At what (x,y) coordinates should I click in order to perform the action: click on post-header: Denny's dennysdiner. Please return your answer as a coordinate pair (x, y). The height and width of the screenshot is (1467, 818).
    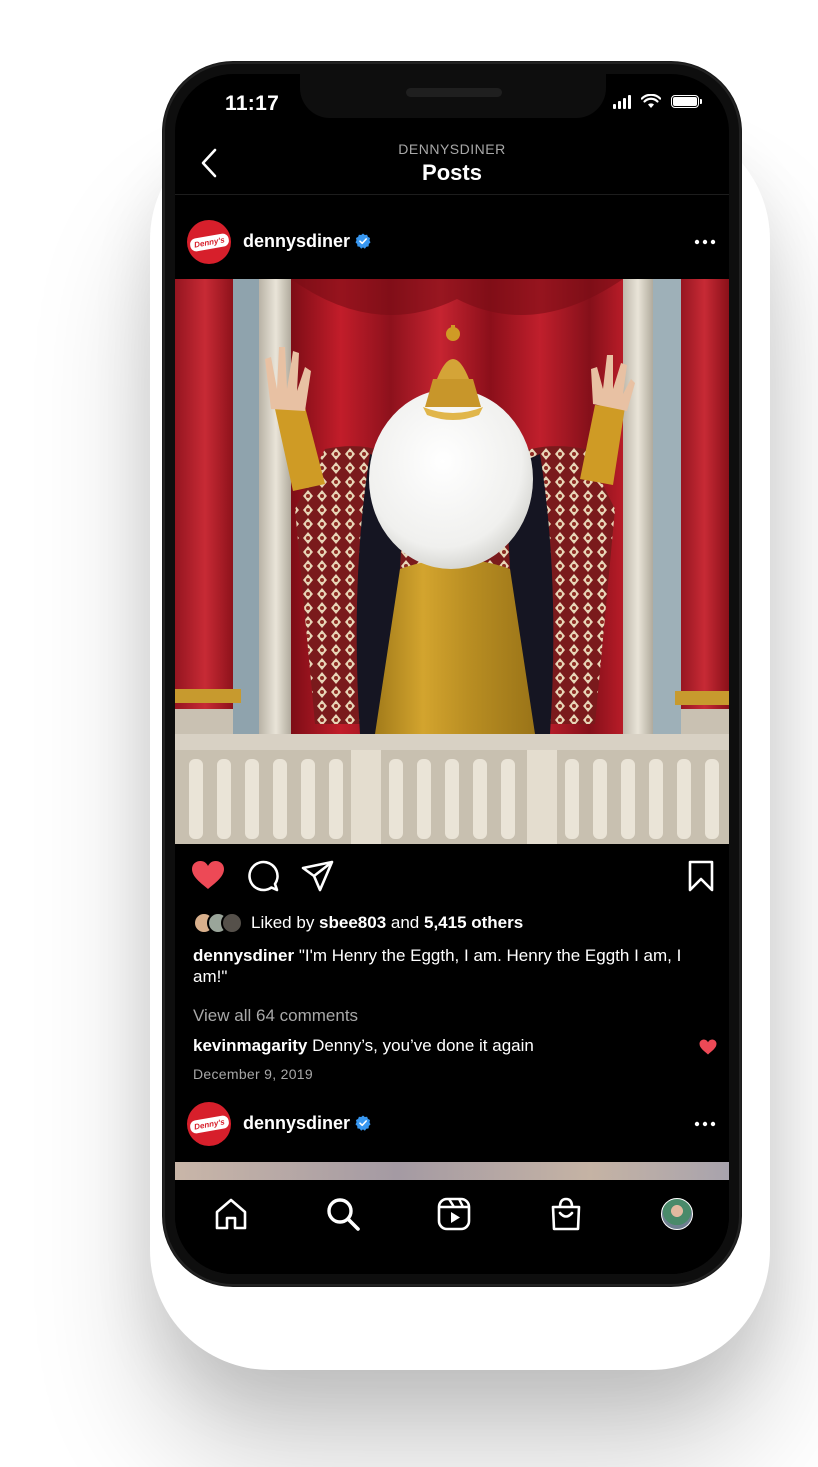
    Looking at the image, I should click on (452, 242).